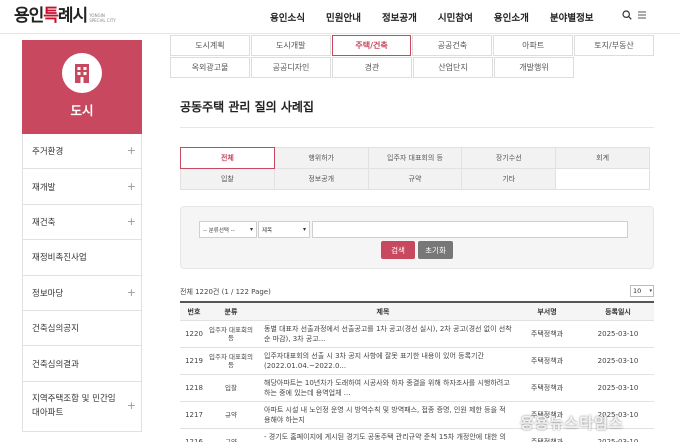 The image size is (680, 442). What do you see at coordinates (284, 229) in the screenshot?
I see `field-select: 제목 ▾` at bounding box center [284, 229].